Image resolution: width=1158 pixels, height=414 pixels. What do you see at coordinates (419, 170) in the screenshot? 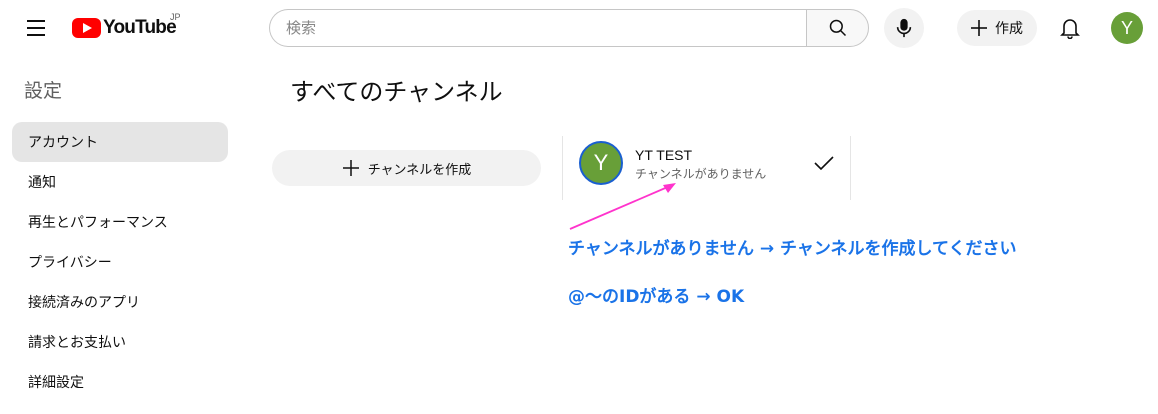
I see `create-channel-label: チャンネルを作成` at bounding box center [419, 170].